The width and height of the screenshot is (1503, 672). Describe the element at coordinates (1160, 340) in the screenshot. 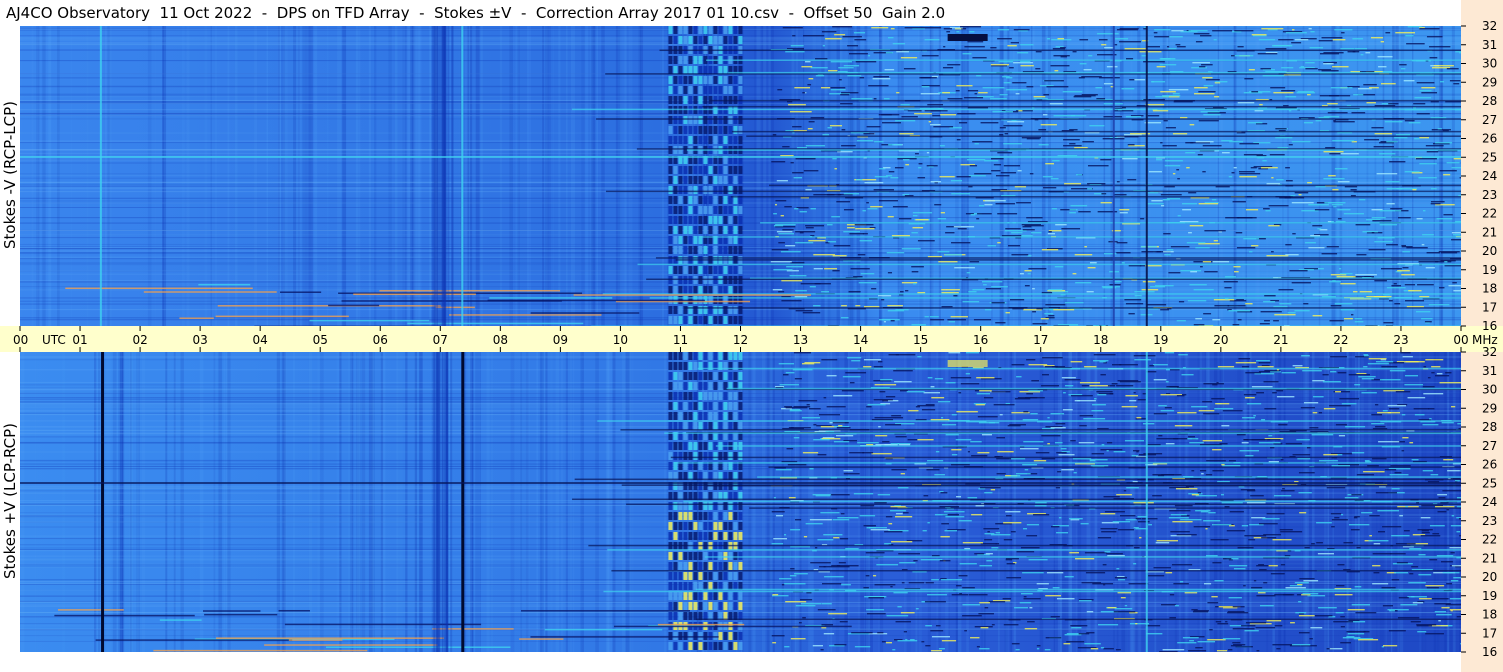

I see `utc-tick-label: 19` at that location.